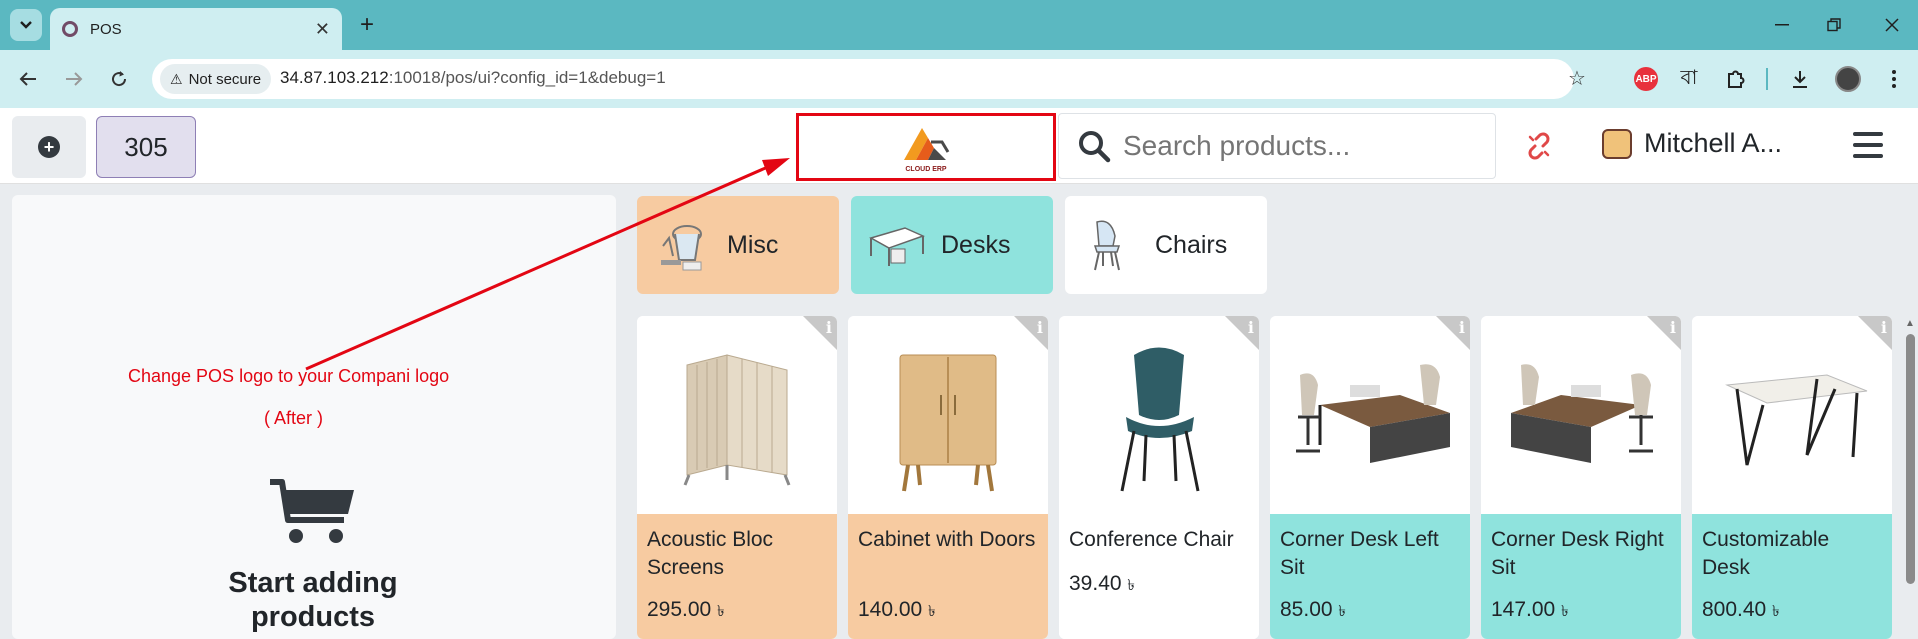  What do you see at coordinates (70, 29) in the screenshot?
I see `odoo-favicon-icon` at bounding box center [70, 29].